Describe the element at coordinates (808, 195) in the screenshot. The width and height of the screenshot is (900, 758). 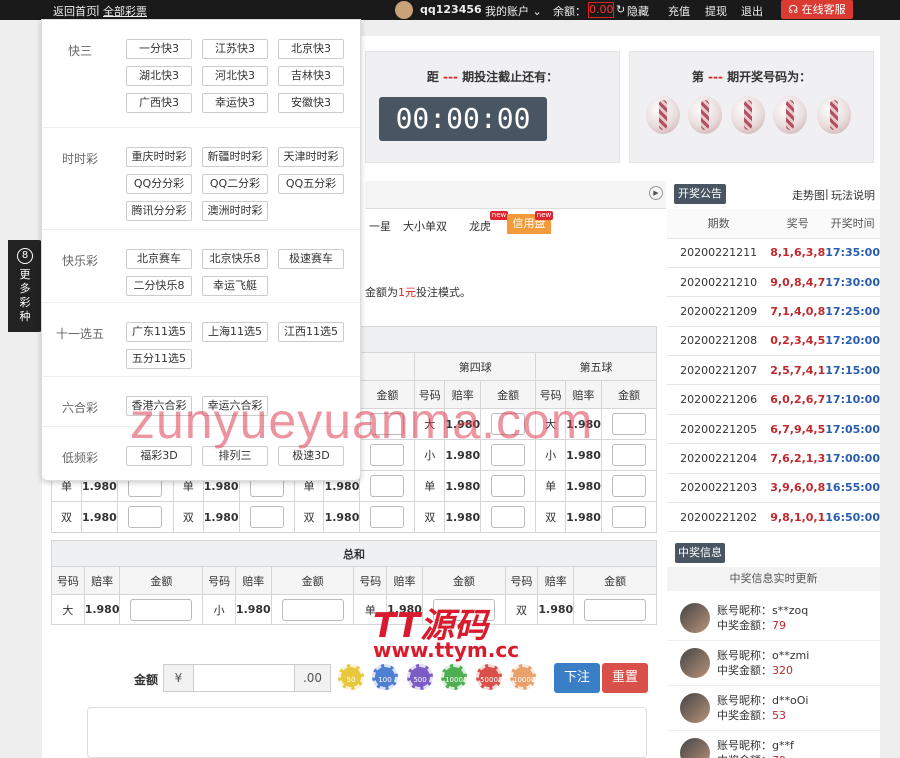
I see `trend-link: 走势图` at that location.